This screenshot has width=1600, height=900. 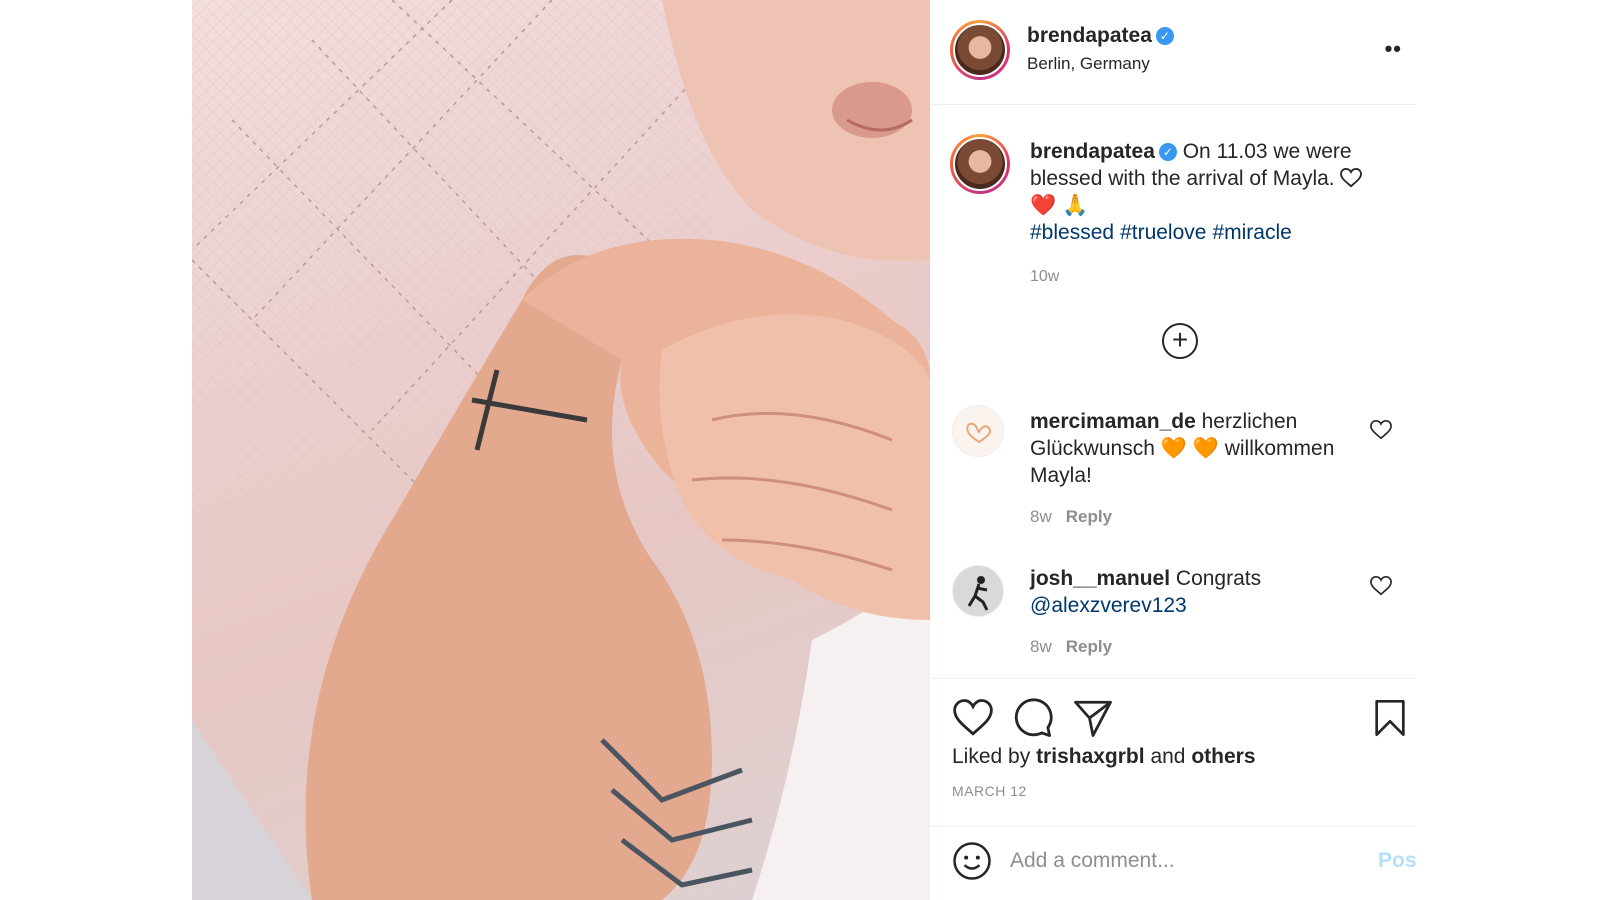 I want to click on comment-emoji: 🧡 🧡, so click(x=1189, y=448).